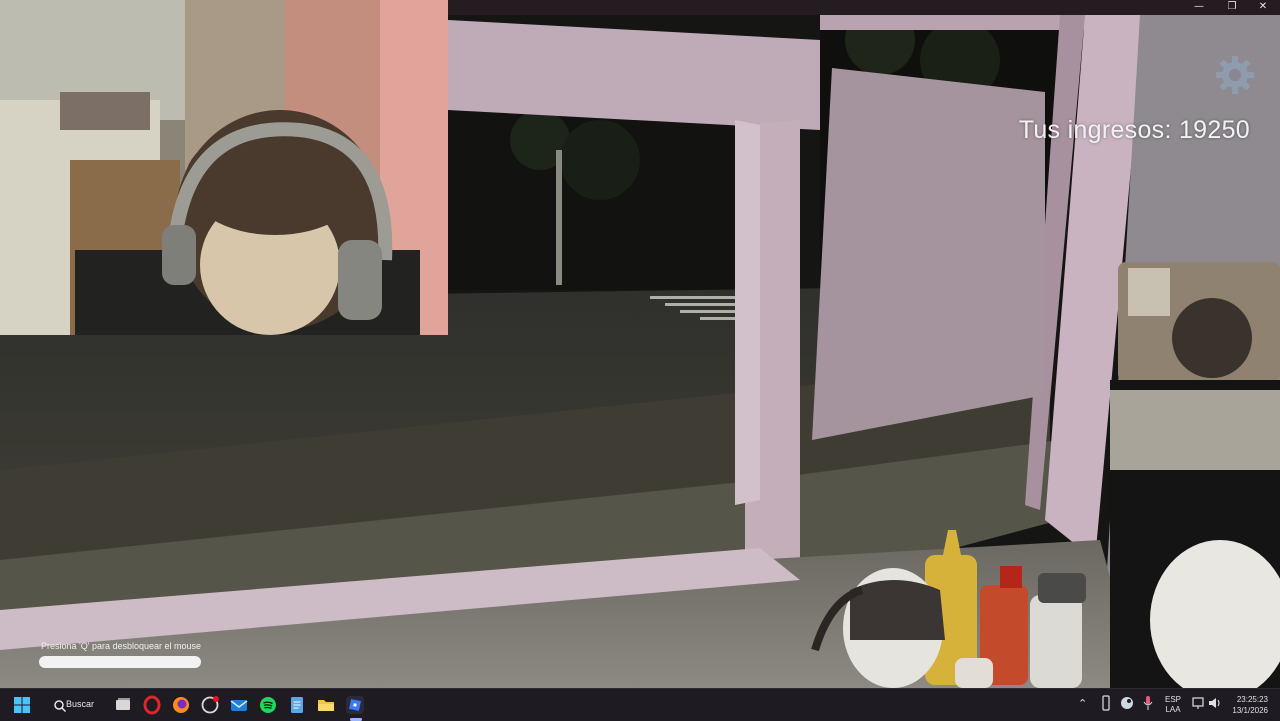  Describe the element at coordinates (297, 705) in the screenshot. I see `notepad-icon` at that location.